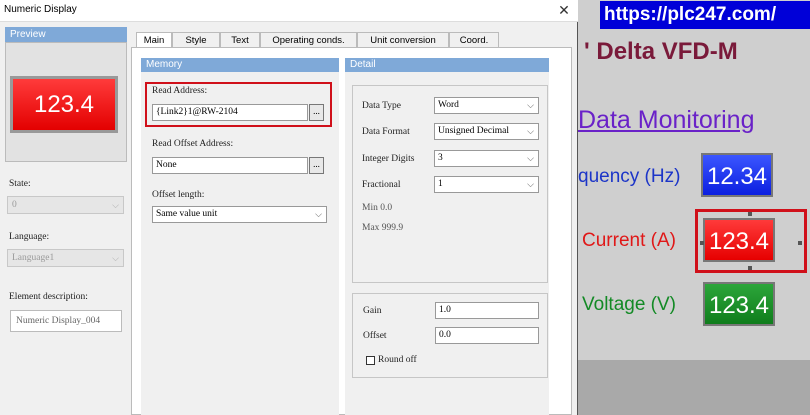 The image size is (810, 415). Describe the element at coordinates (381, 106) in the screenshot. I see `data-type-label: Data Type` at that location.